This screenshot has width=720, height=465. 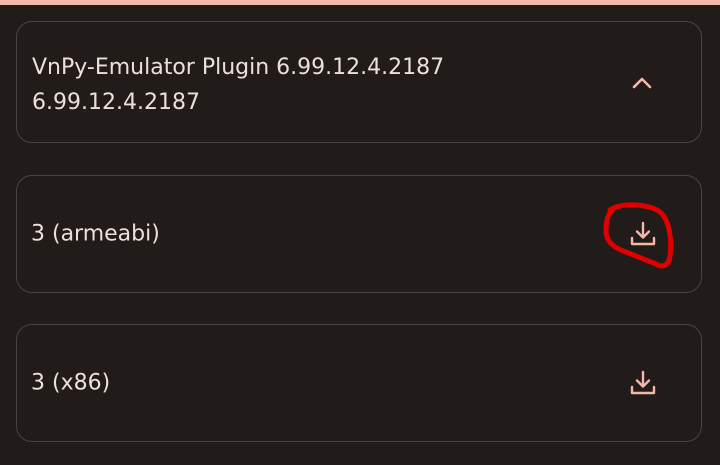 What do you see at coordinates (116, 102) in the screenshot?
I see `plugin-version-line: 6.99.12.4.2187` at bounding box center [116, 102].